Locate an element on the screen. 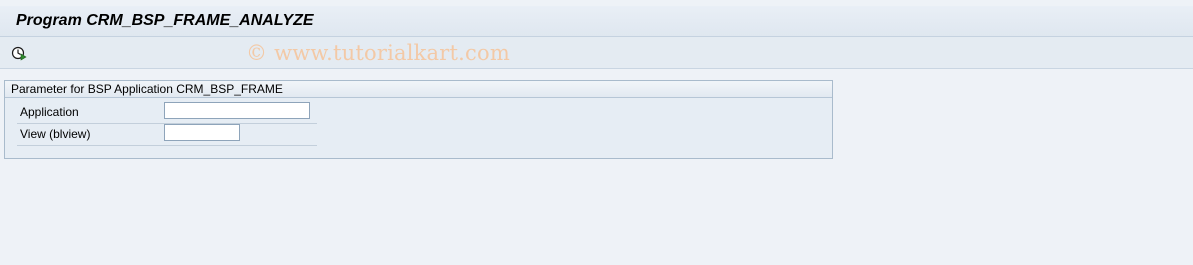 This screenshot has height=265, width=1193. page-title: Program CRM_BSP_FRAME_ANALYZE is located at coordinates (165, 20).